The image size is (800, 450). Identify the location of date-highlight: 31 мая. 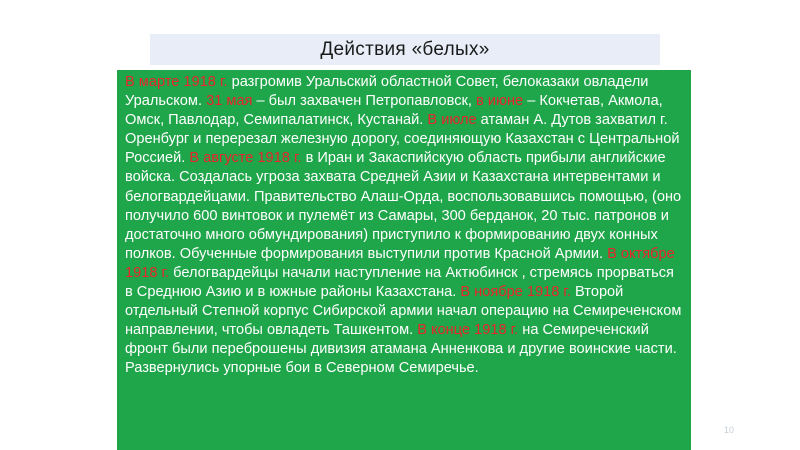
(229, 101).